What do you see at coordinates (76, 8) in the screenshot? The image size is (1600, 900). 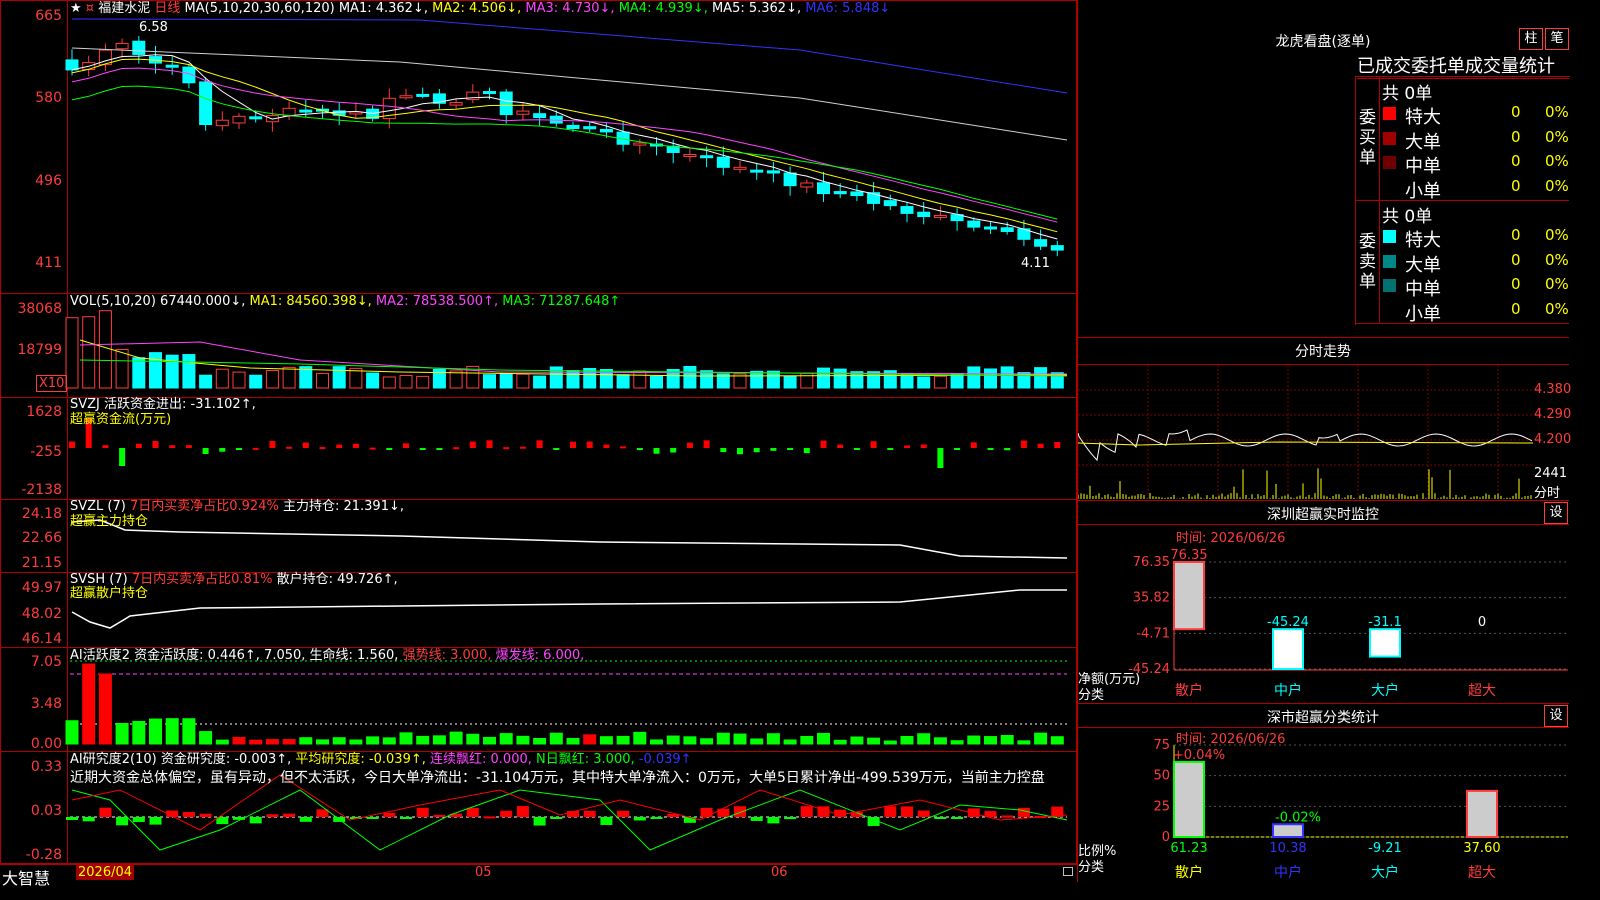 I see `star-icon: ★` at bounding box center [76, 8].